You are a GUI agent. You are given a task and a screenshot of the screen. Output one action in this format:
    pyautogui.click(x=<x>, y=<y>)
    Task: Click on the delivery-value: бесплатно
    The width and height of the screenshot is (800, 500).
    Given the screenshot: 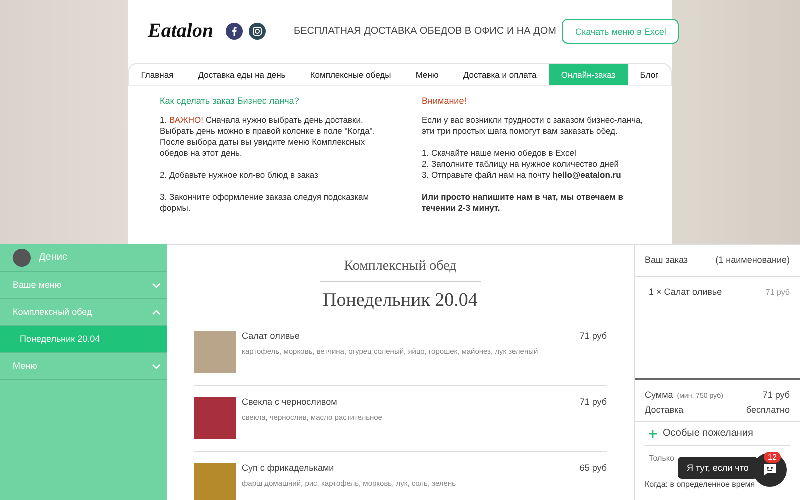 What is the action you would take?
    pyautogui.click(x=768, y=410)
    